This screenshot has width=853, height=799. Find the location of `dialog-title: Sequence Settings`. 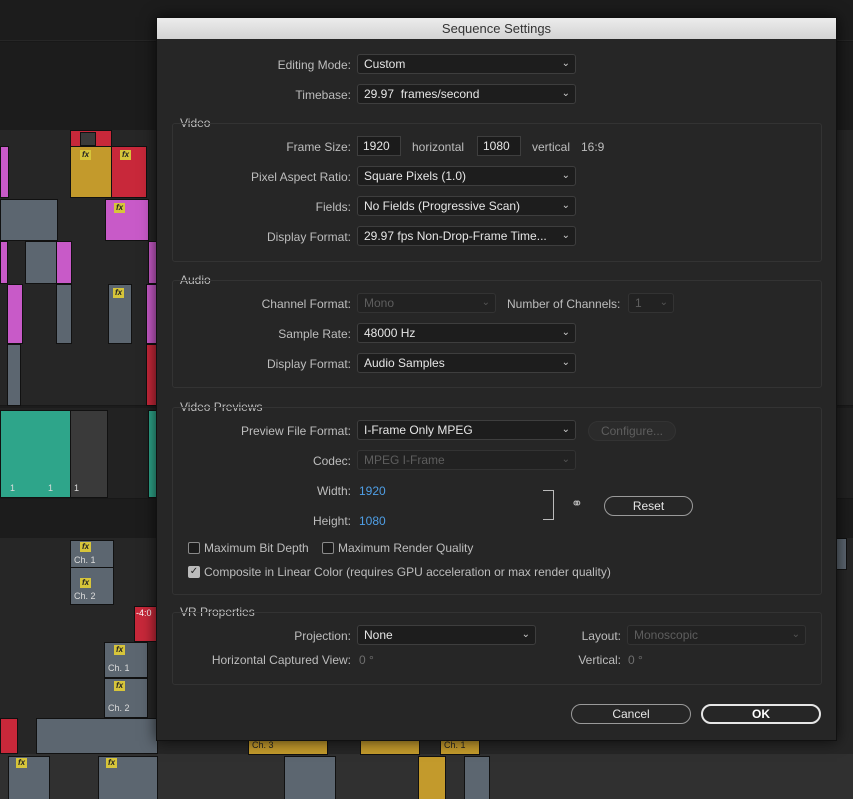

dialog-title: Sequence Settings is located at coordinates (496, 28).